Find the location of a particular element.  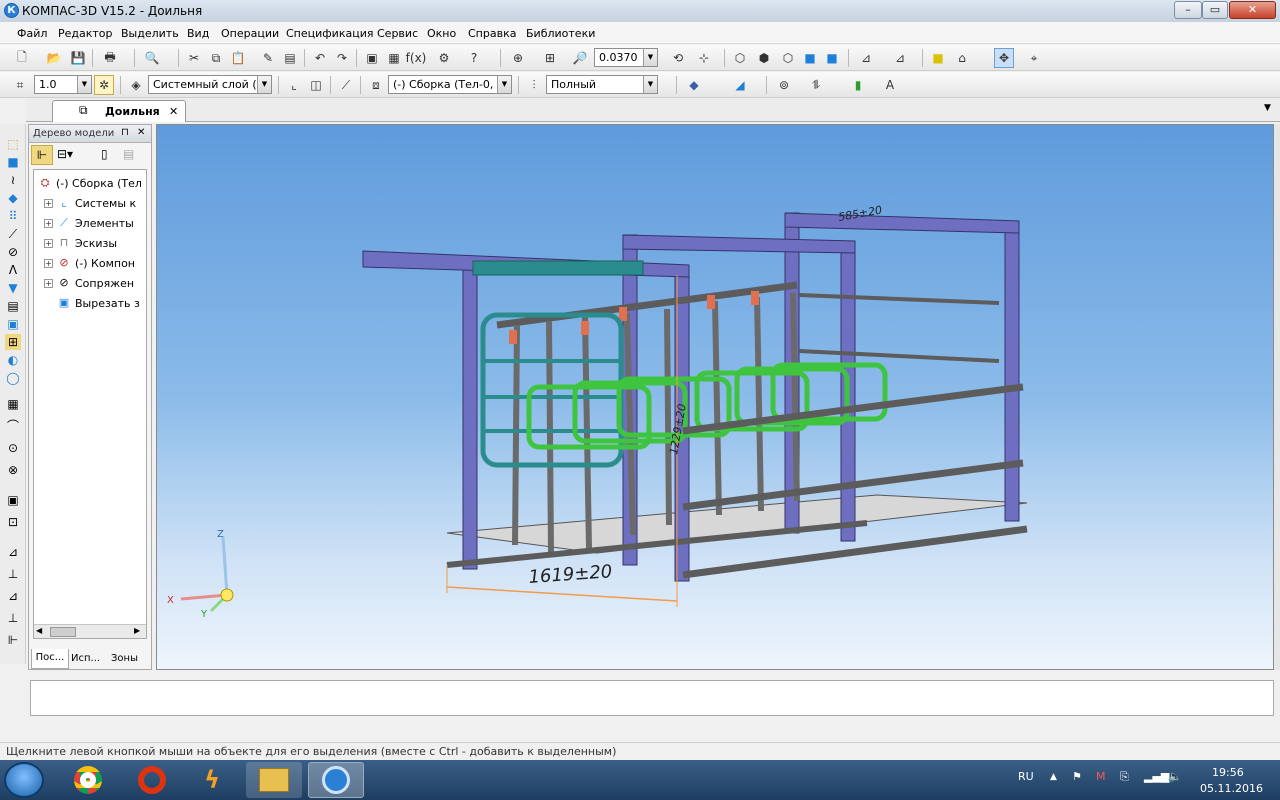

tree-hscrollbar: ◀ ▶ is located at coordinates (90, 631).